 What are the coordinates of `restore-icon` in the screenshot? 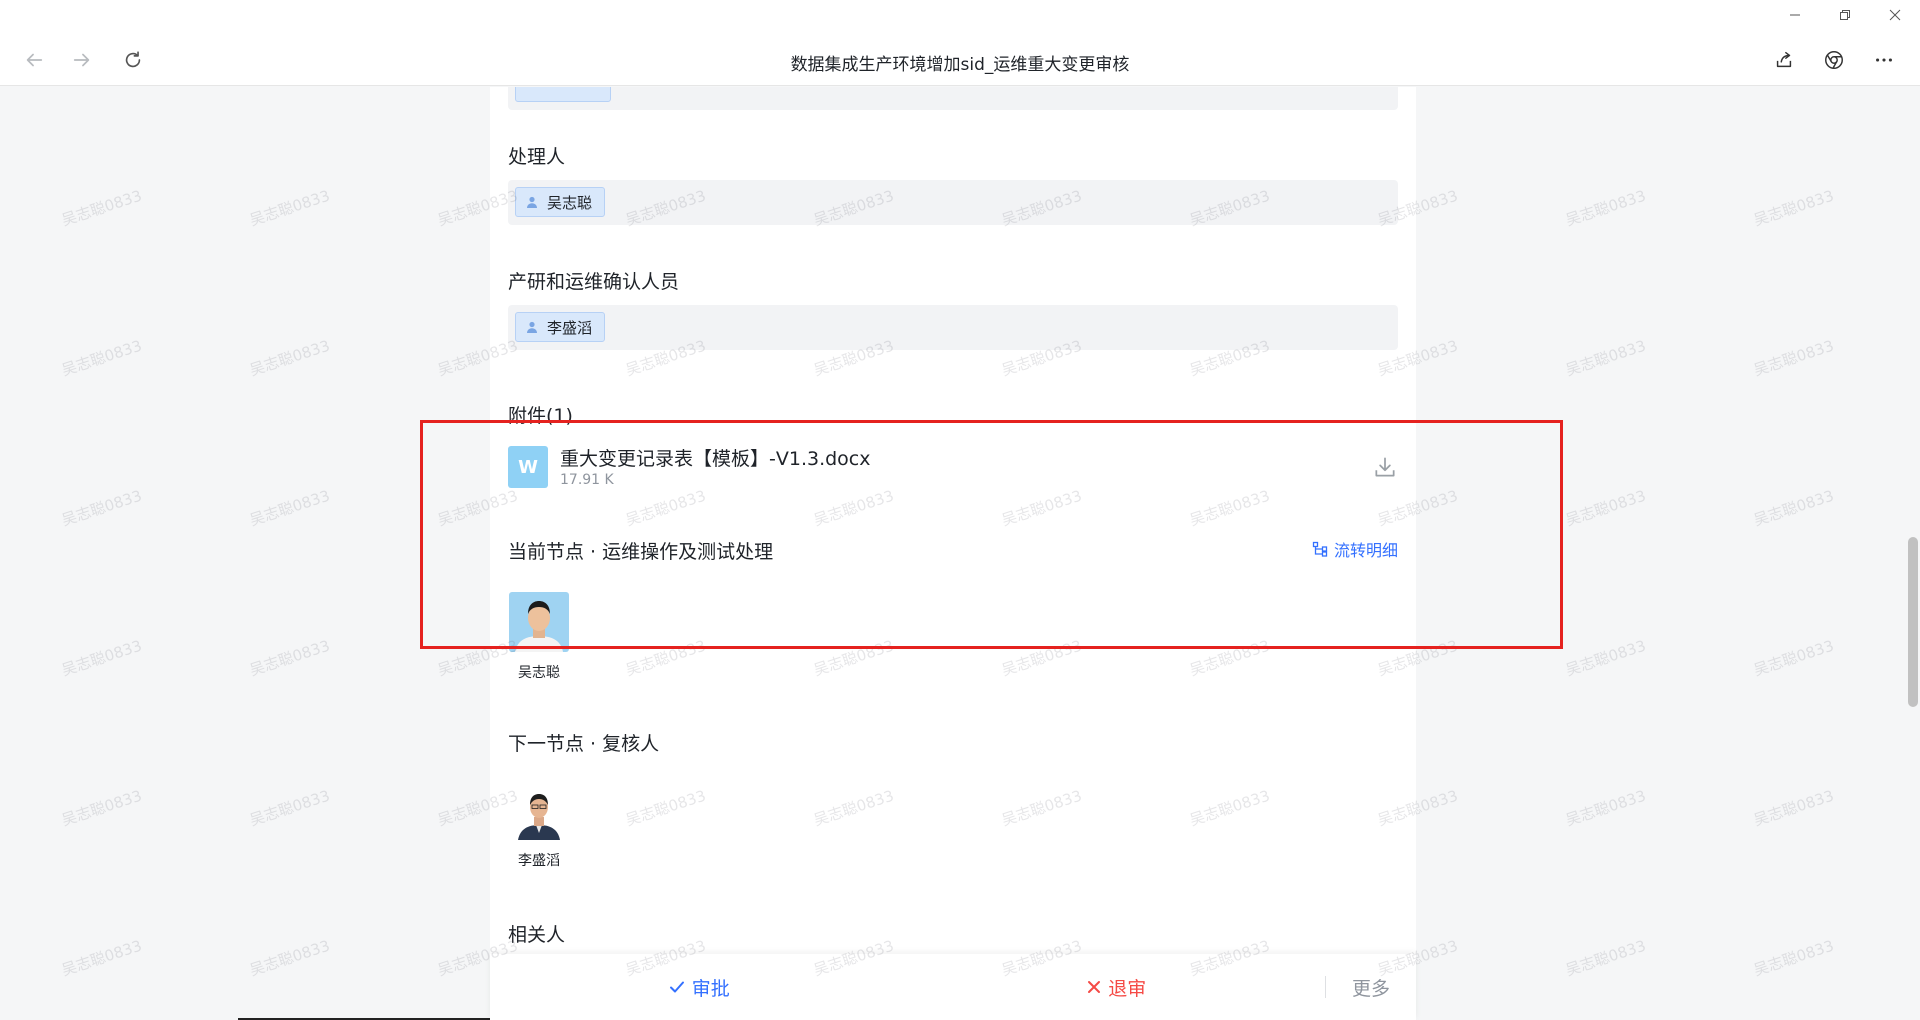 It's located at (1845, 15).